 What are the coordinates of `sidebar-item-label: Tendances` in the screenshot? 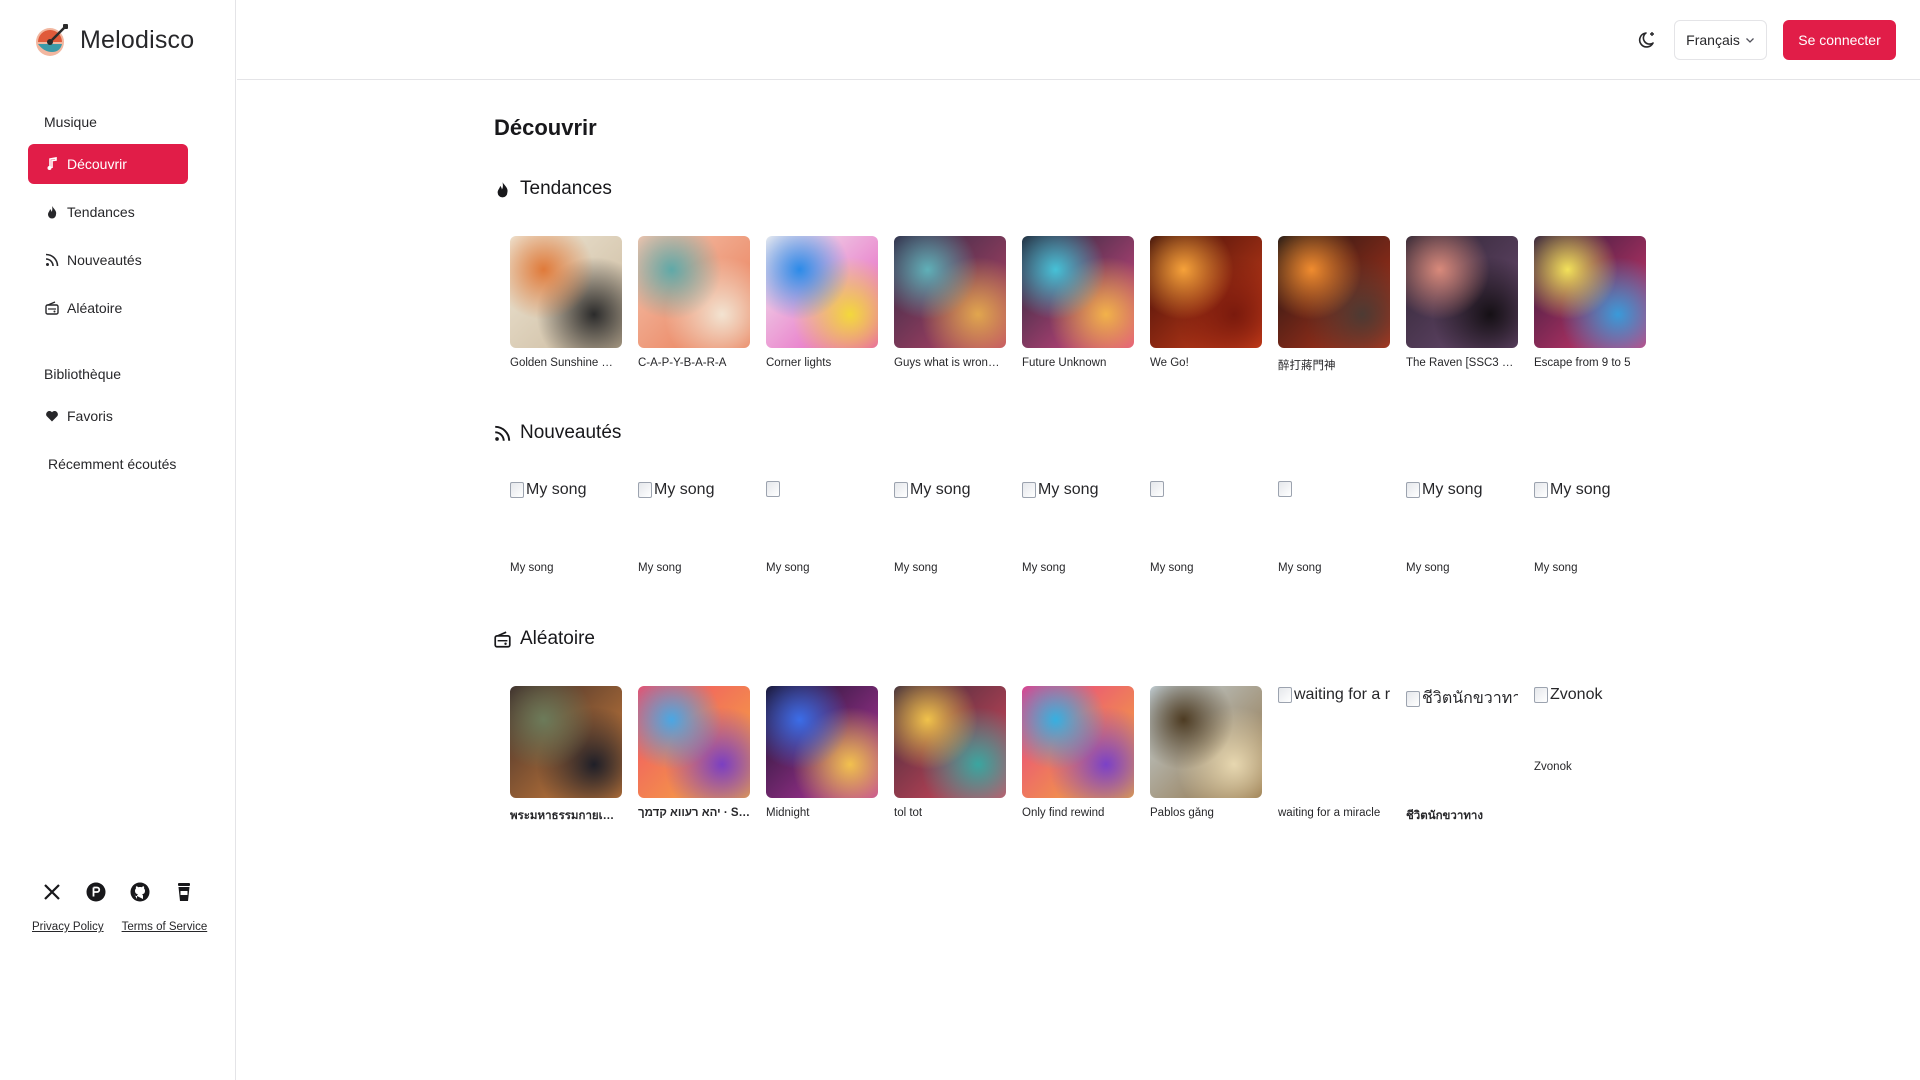 It's located at (101, 212).